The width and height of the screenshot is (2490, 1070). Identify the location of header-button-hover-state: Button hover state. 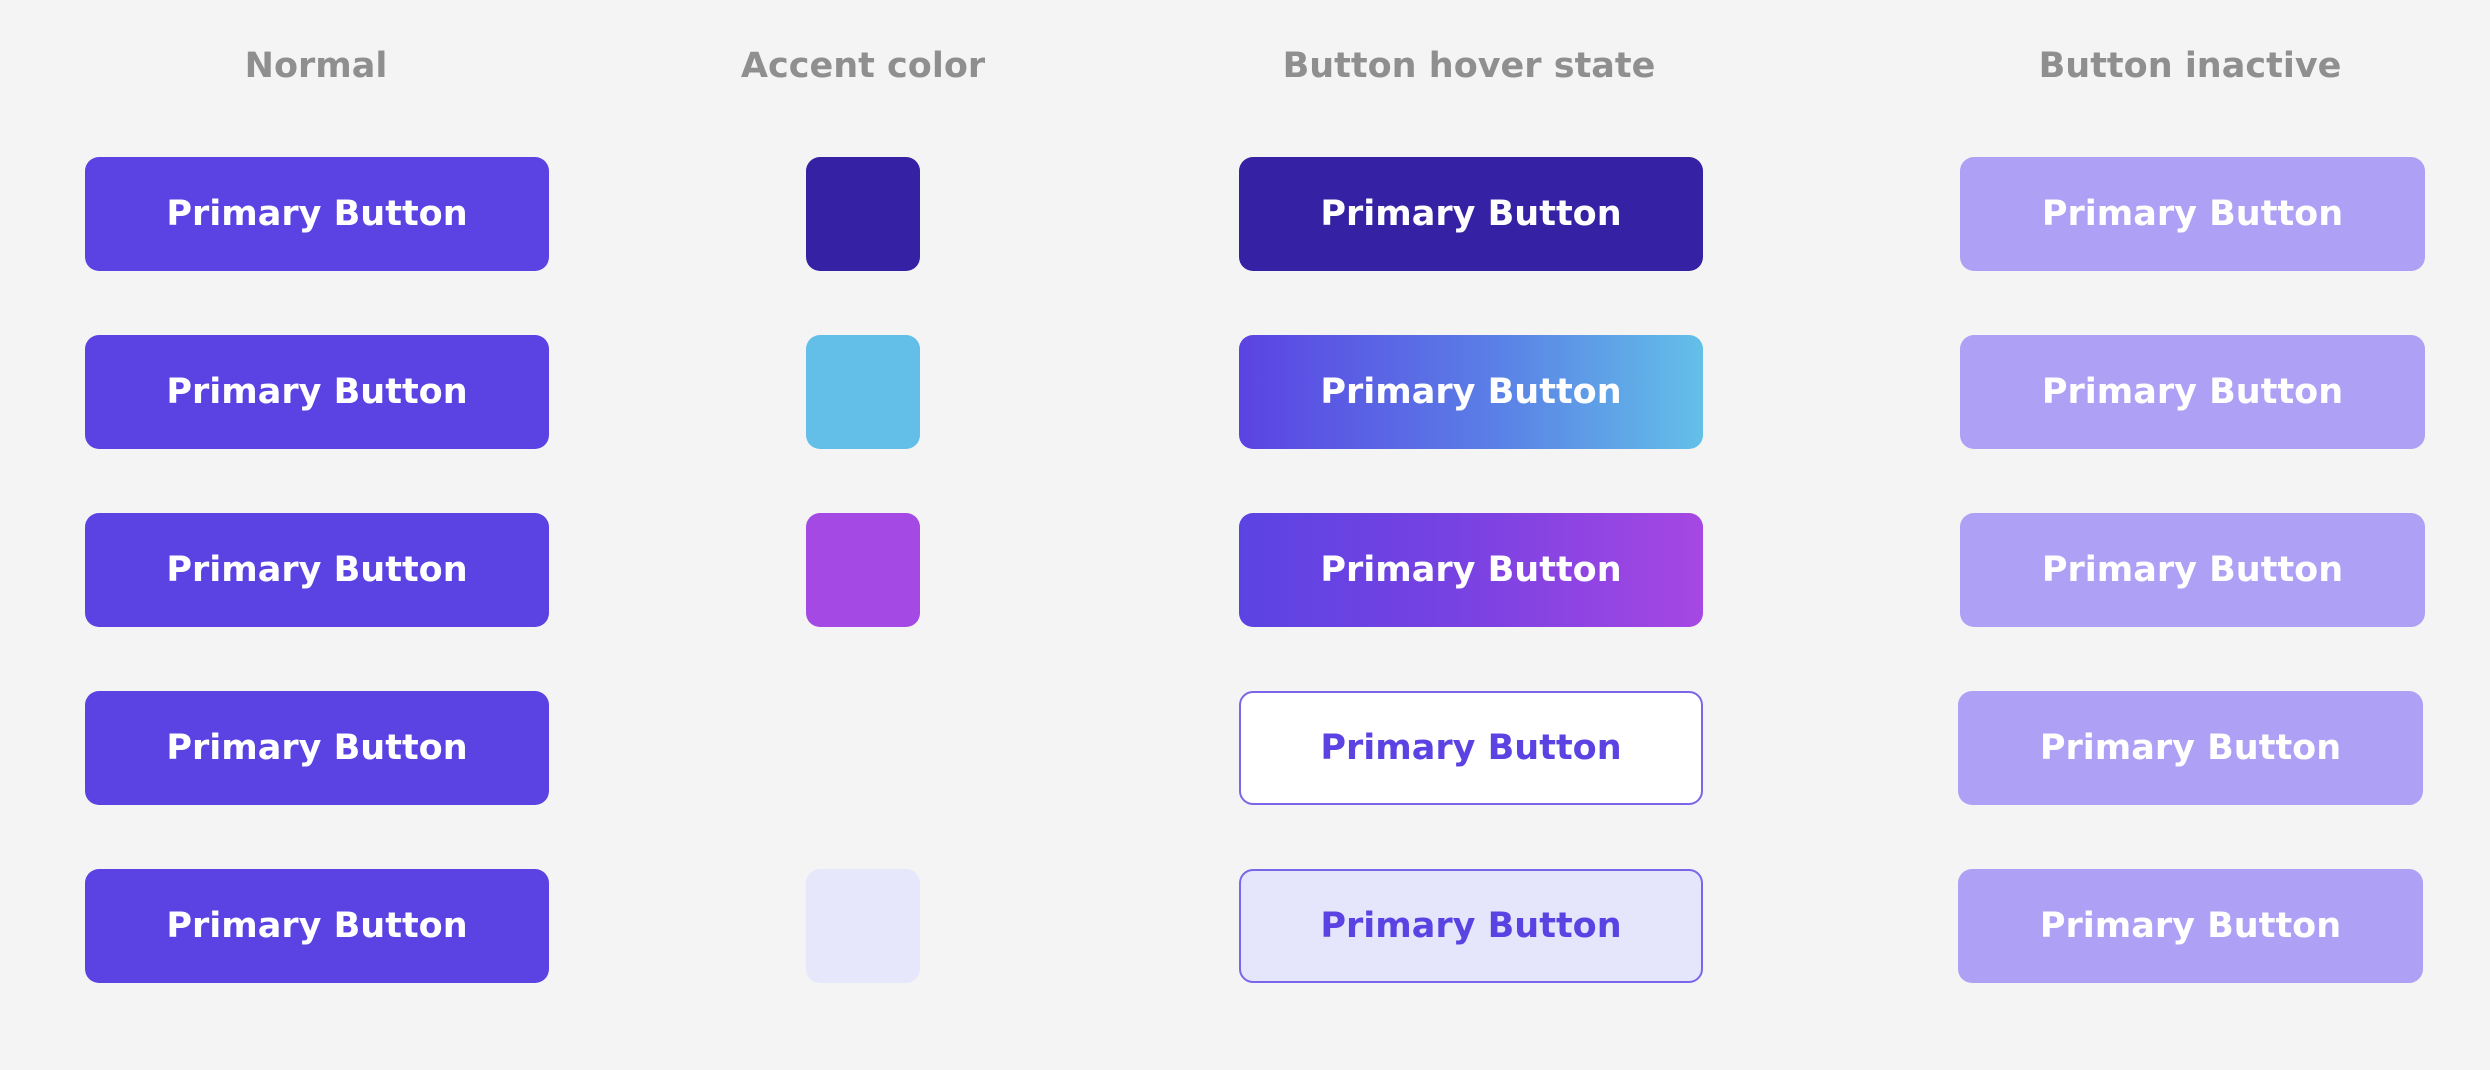
(1469, 66).